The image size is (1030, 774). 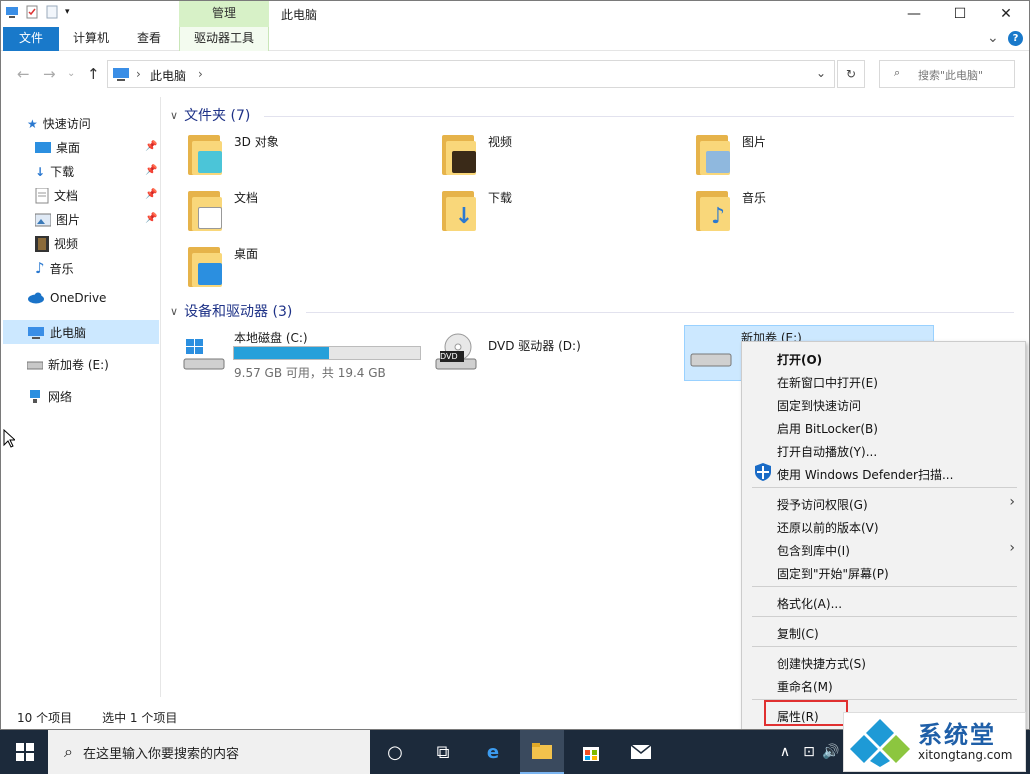 I want to click on drive-free-space: 9.57 GB 可用，共 19.4 GB, so click(x=310, y=373).